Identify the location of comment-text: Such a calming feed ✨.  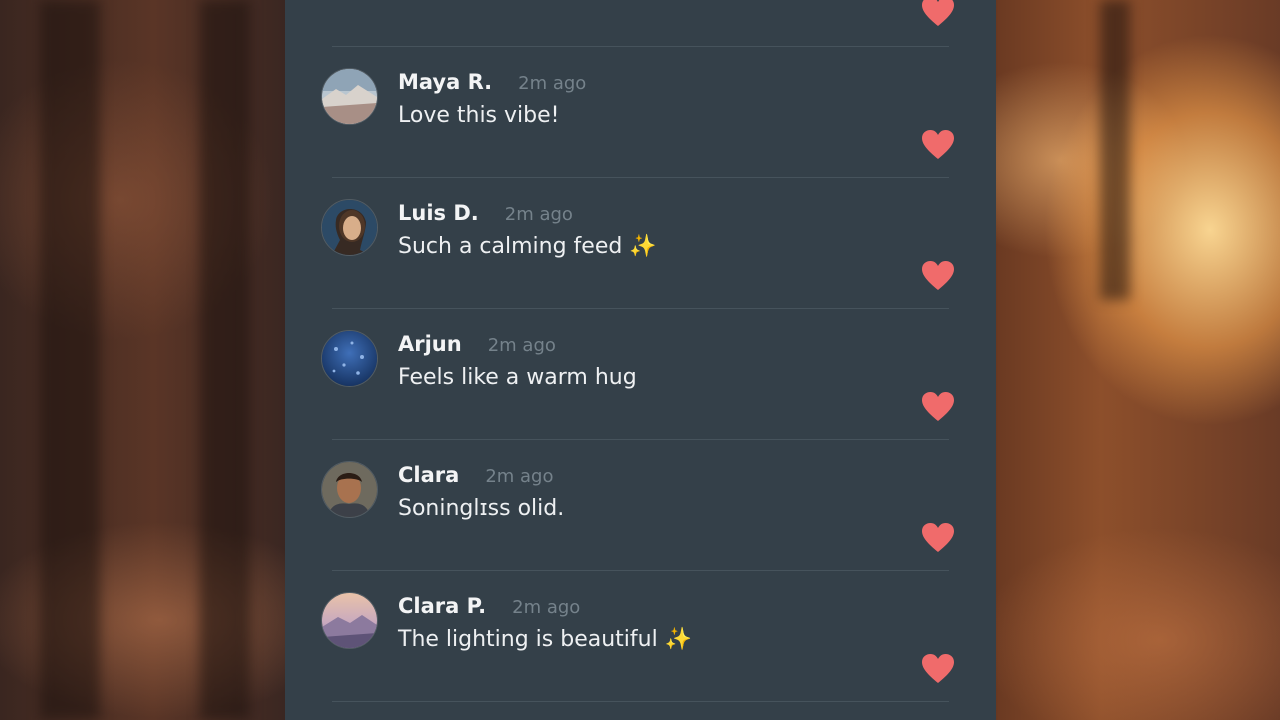
(527, 246).